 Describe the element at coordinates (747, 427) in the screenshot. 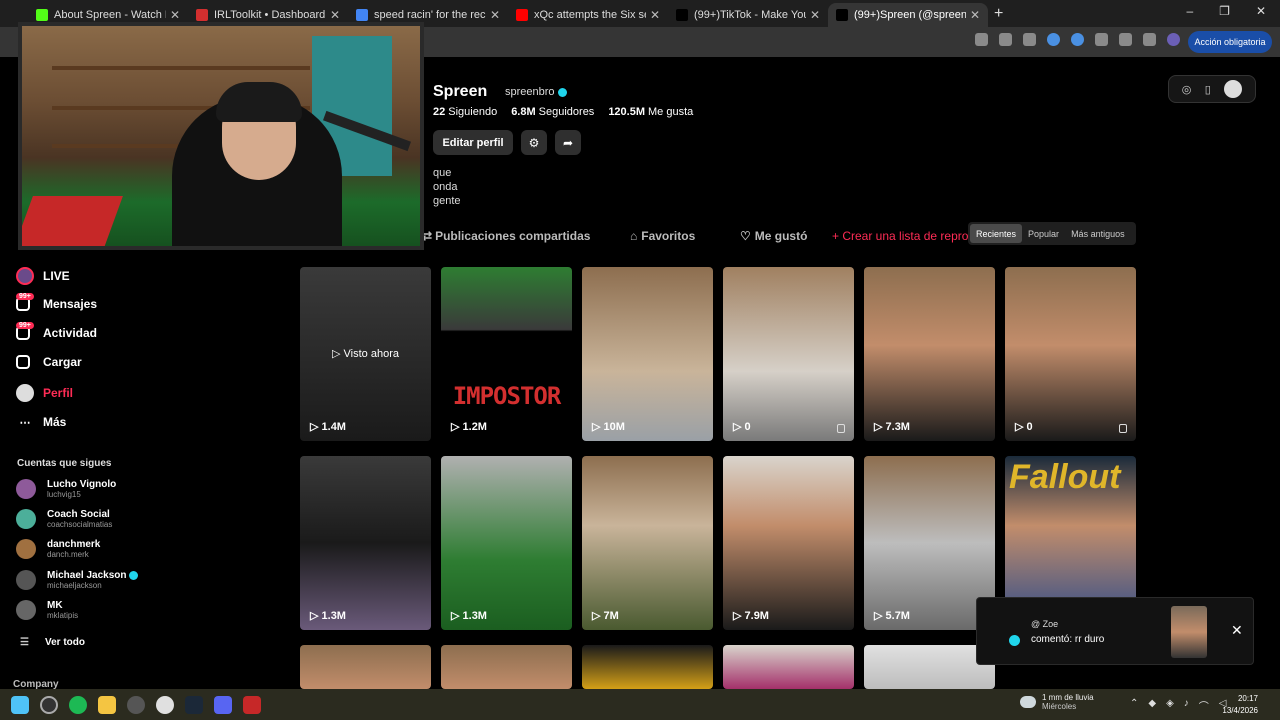

I see `view-count-value: 0` at that location.